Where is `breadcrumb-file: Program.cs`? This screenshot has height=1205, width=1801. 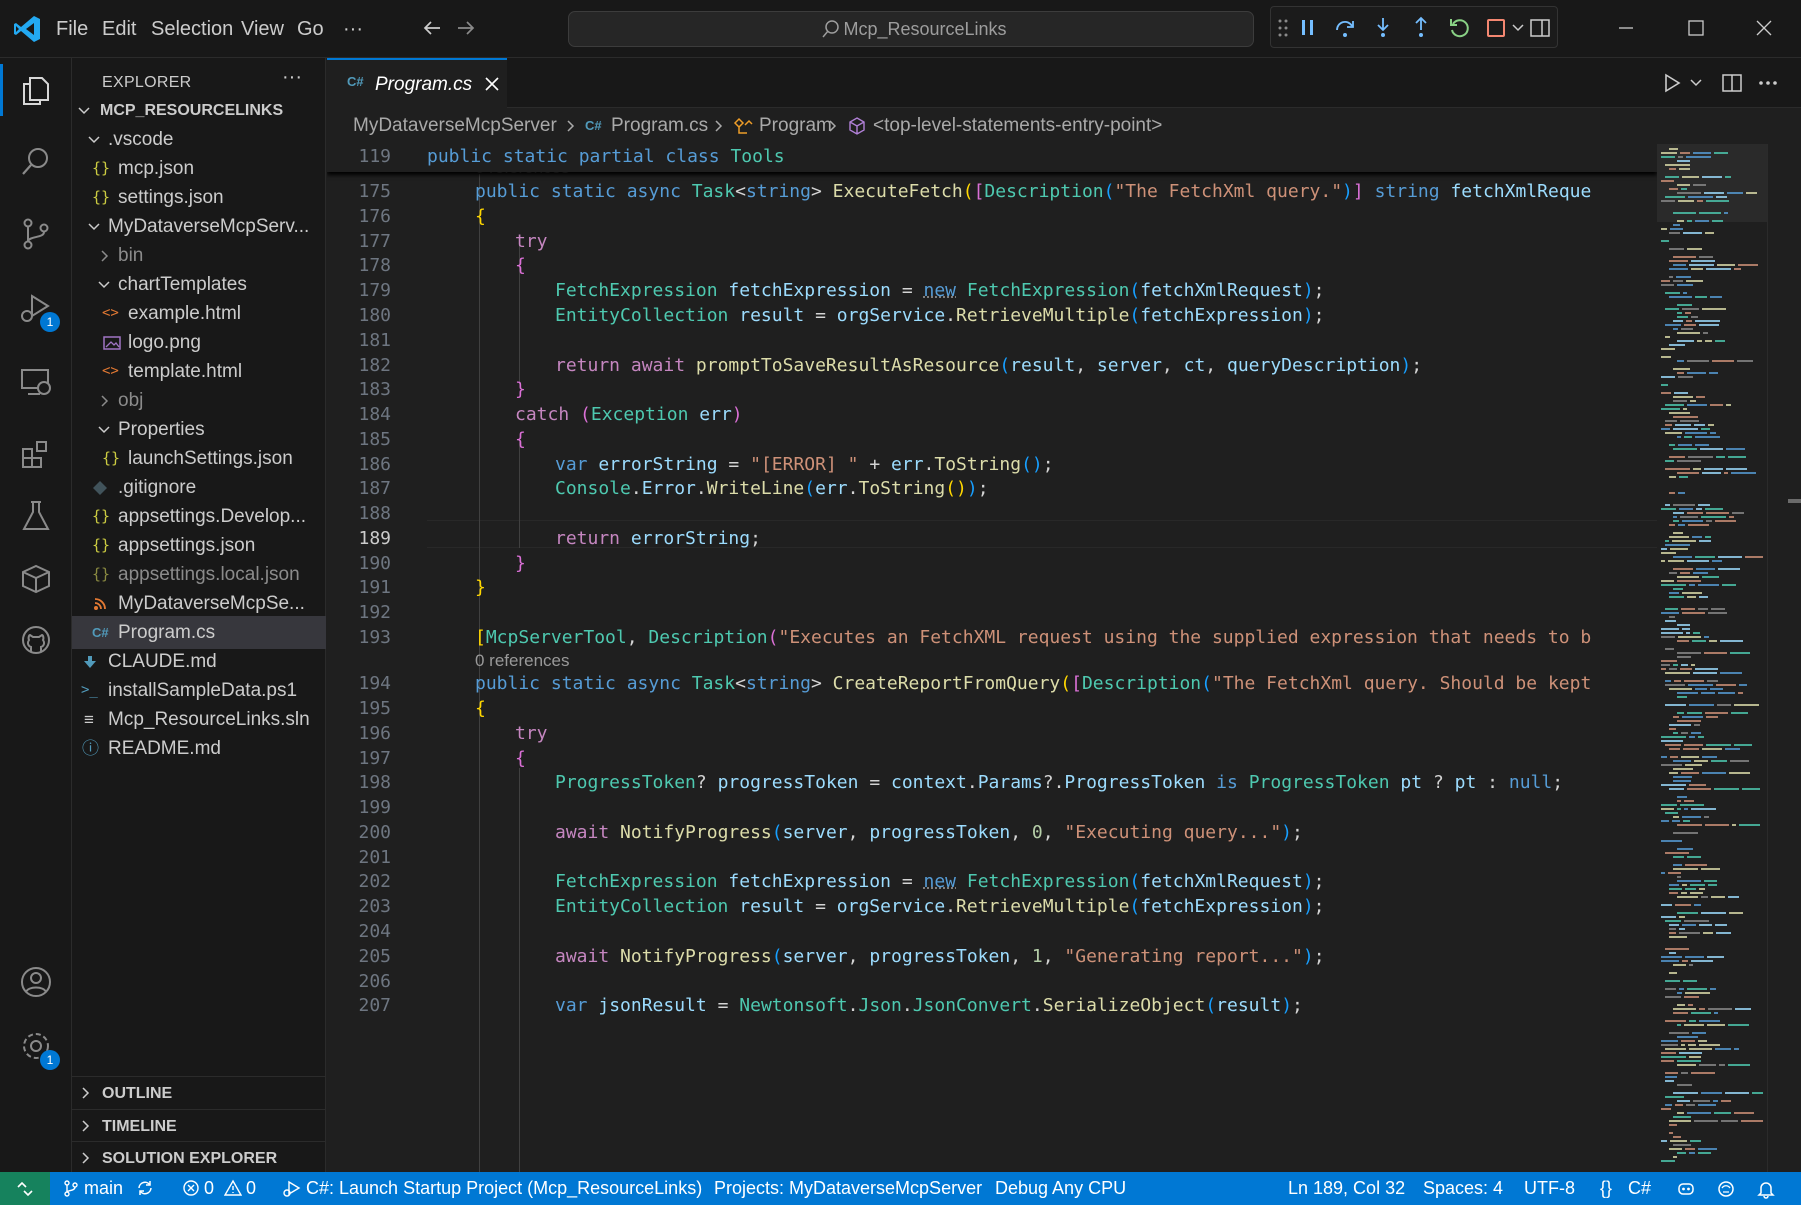
breadcrumb-file: Program.cs is located at coordinates (659, 126).